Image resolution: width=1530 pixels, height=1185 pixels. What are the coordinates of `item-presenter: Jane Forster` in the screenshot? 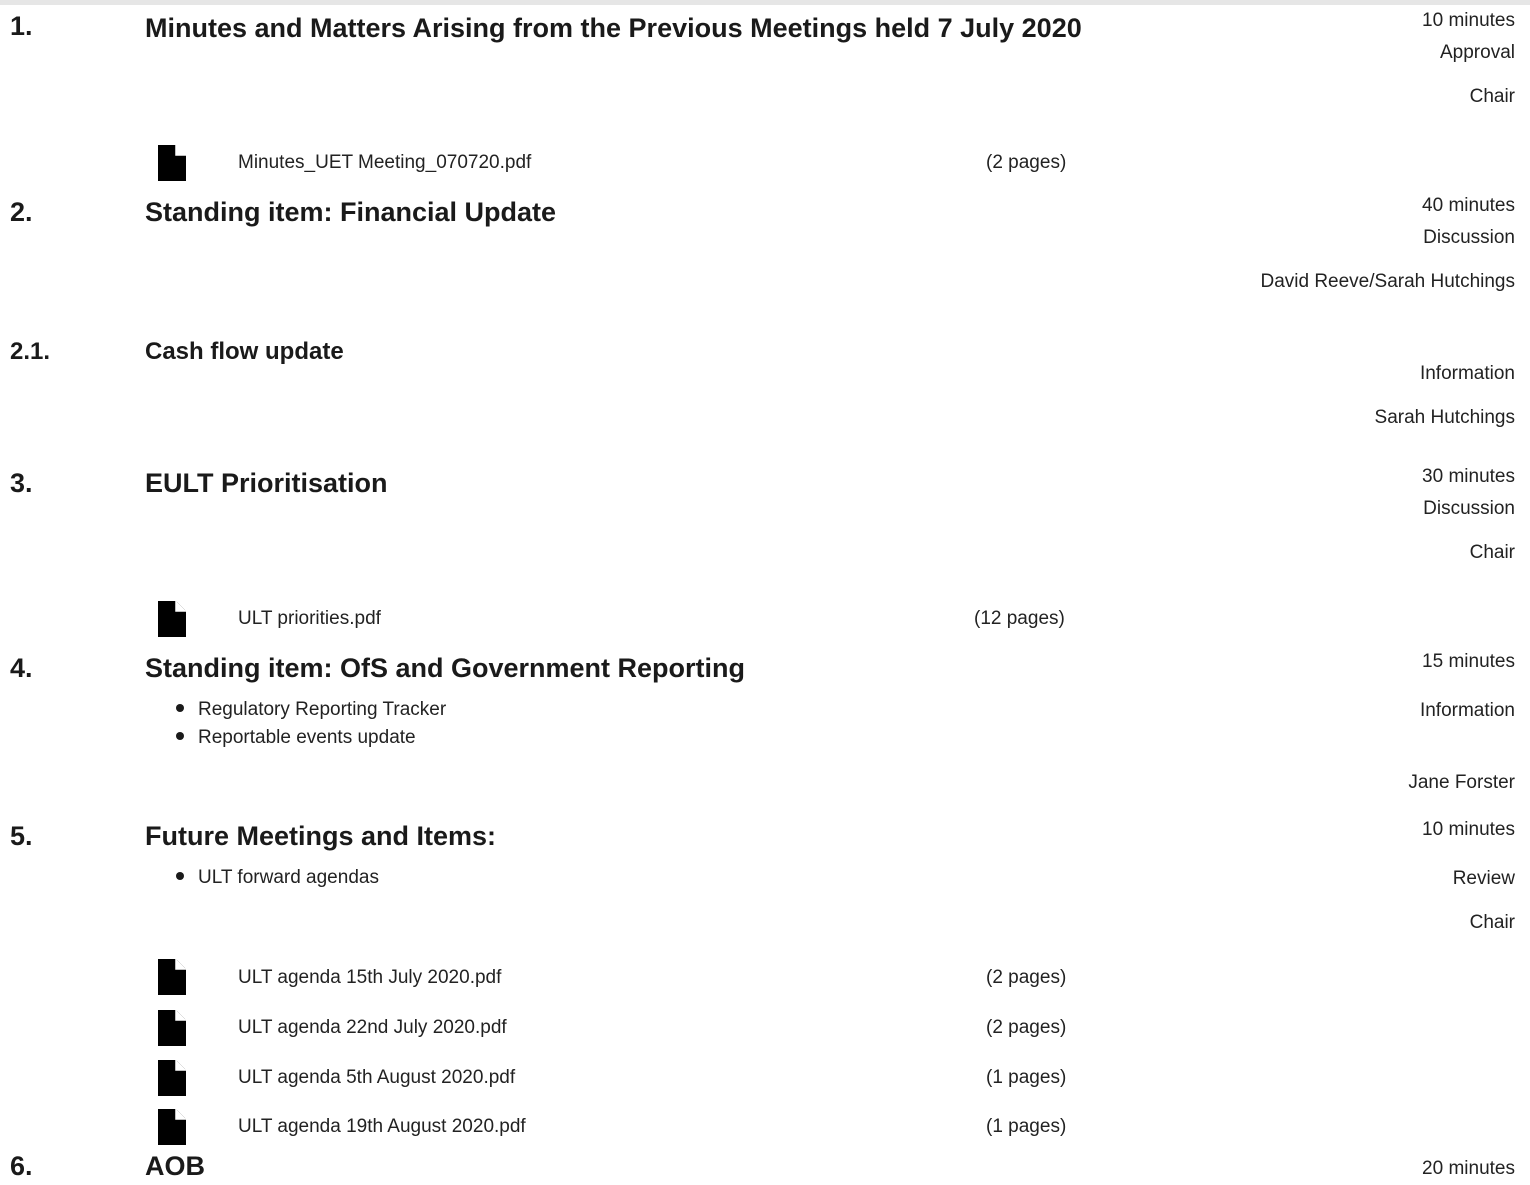 It's located at (1461, 782).